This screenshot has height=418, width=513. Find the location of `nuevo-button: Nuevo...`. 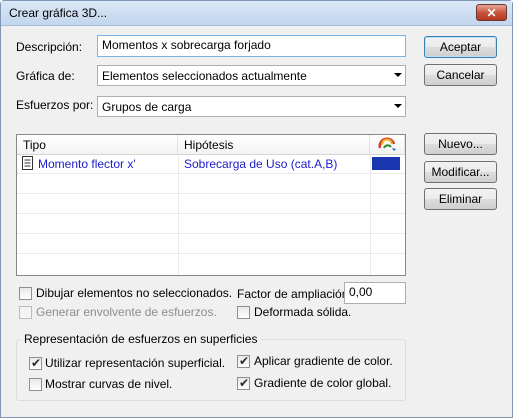

nuevo-button: Nuevo... is located at coordinates (460, 144).